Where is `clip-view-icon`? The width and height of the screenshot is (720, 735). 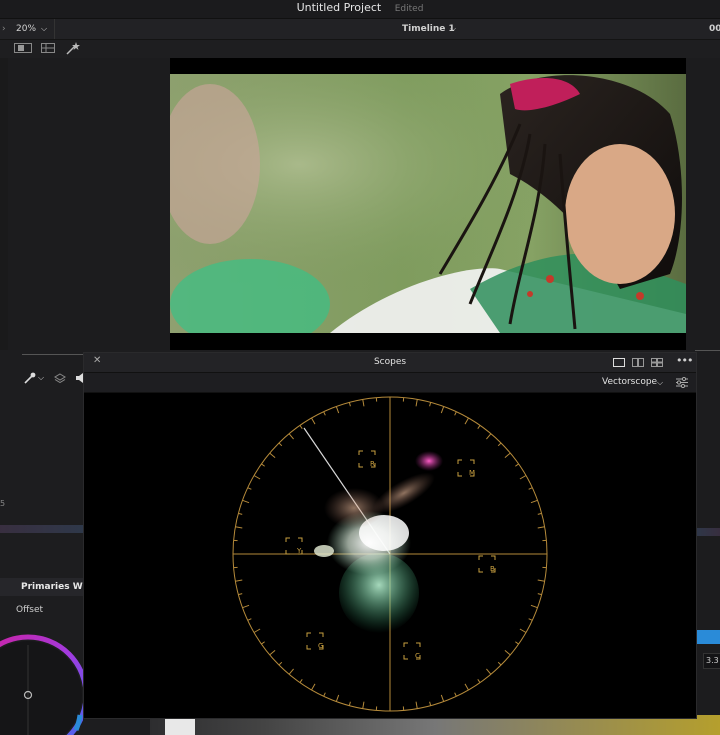
clip-view-icon is located at coordinates (23, 48).